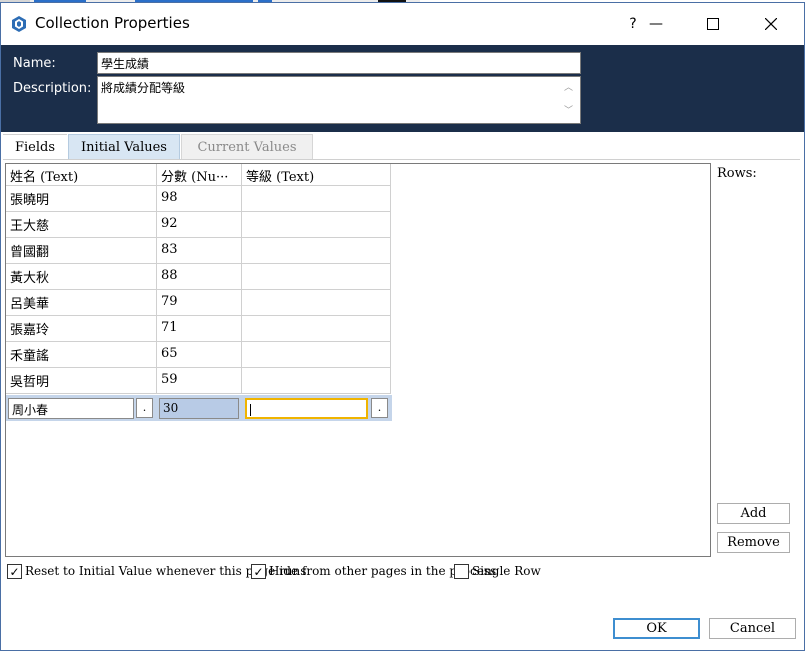  What do you see at coordinates (199, 408) in the screenshot?
I see `edit-score-field: 30` at bounding box center [199, 408].